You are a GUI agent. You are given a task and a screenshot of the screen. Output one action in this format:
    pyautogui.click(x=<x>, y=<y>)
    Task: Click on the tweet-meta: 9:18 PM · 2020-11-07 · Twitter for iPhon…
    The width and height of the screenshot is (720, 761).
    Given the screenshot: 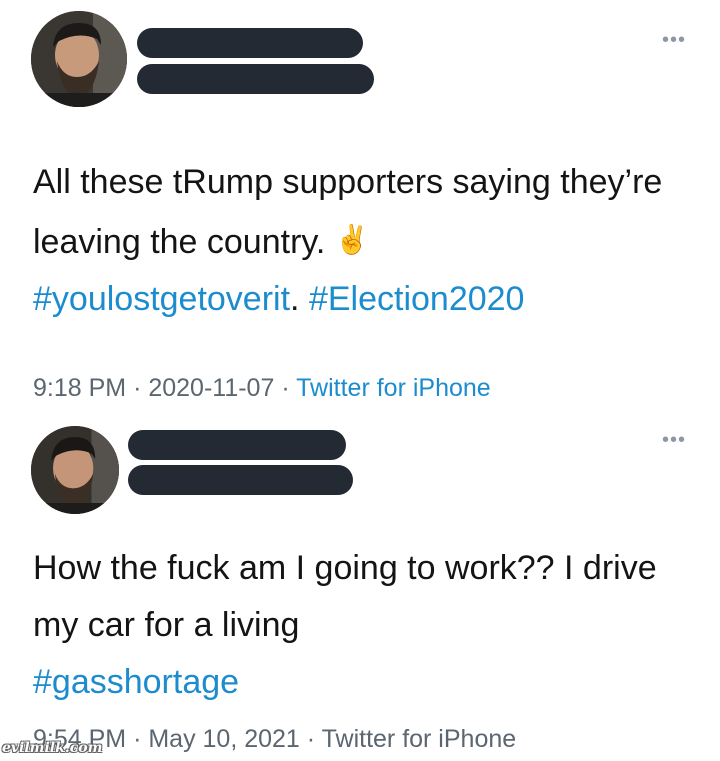 What is the action you would take?
    pyautogui.click(x=262, y=388)
    